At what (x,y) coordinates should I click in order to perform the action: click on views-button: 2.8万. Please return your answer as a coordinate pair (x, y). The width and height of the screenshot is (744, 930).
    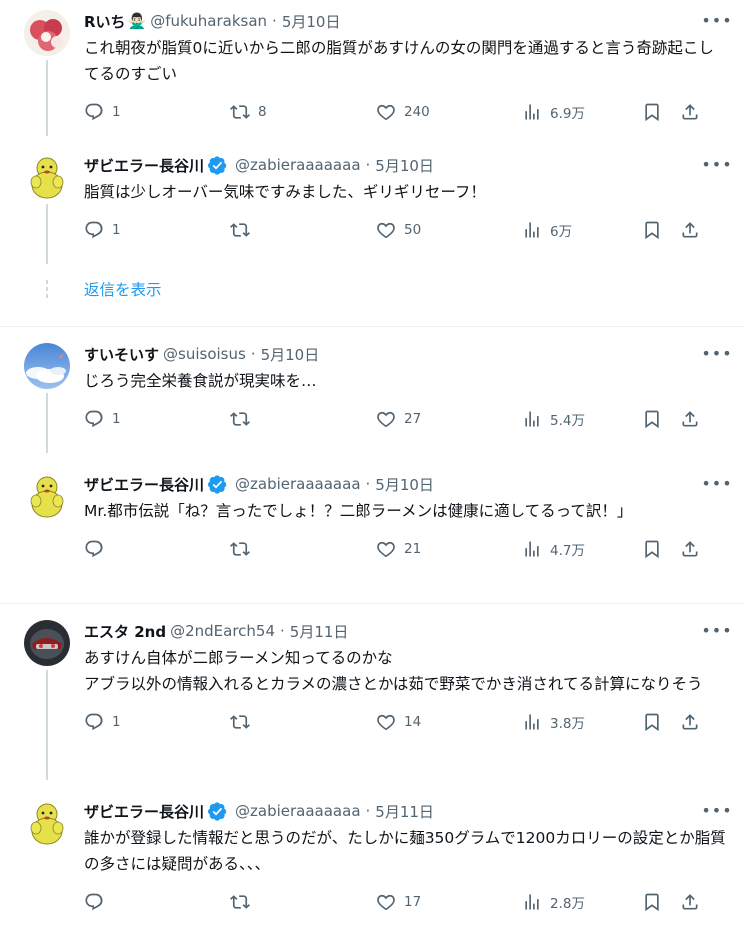
    Looking at the image, I should click on (582, 902).